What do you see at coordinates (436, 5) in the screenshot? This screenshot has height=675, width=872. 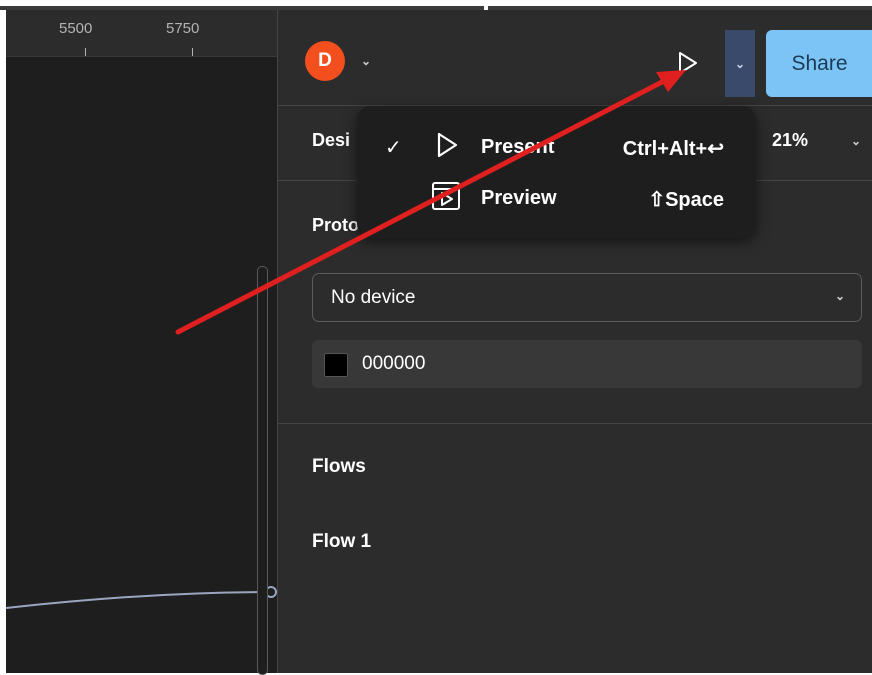 I see `top-window-strip` at bounding box center [436, 5].